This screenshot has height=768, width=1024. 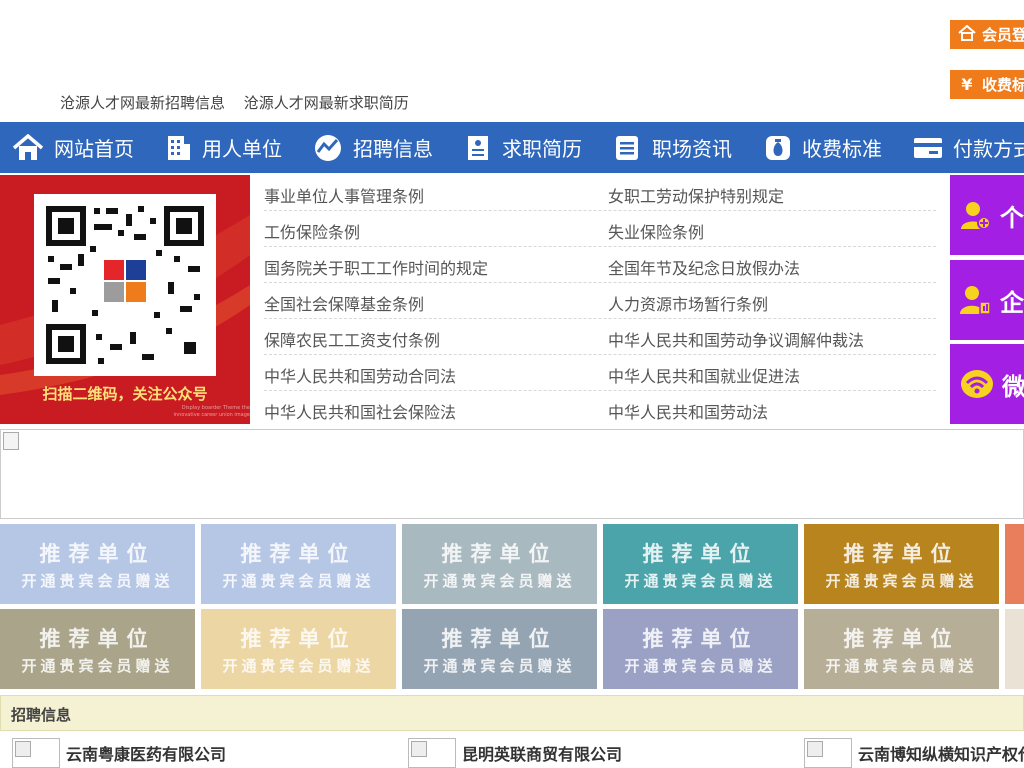 What do you see at coordinates (928, 147) in the screenshot?
I see `card-icon` at bounding box center [928, 147].